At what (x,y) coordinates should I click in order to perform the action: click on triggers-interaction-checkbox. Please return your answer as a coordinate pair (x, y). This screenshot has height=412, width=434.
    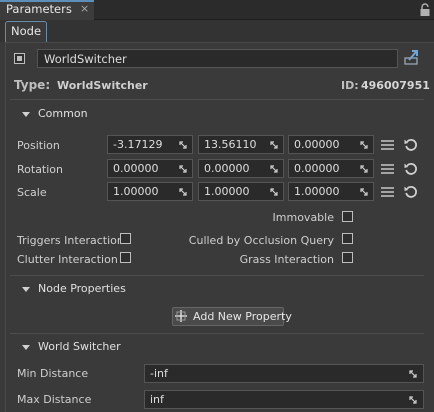
    Looking at the image, I should click on (125, 238).